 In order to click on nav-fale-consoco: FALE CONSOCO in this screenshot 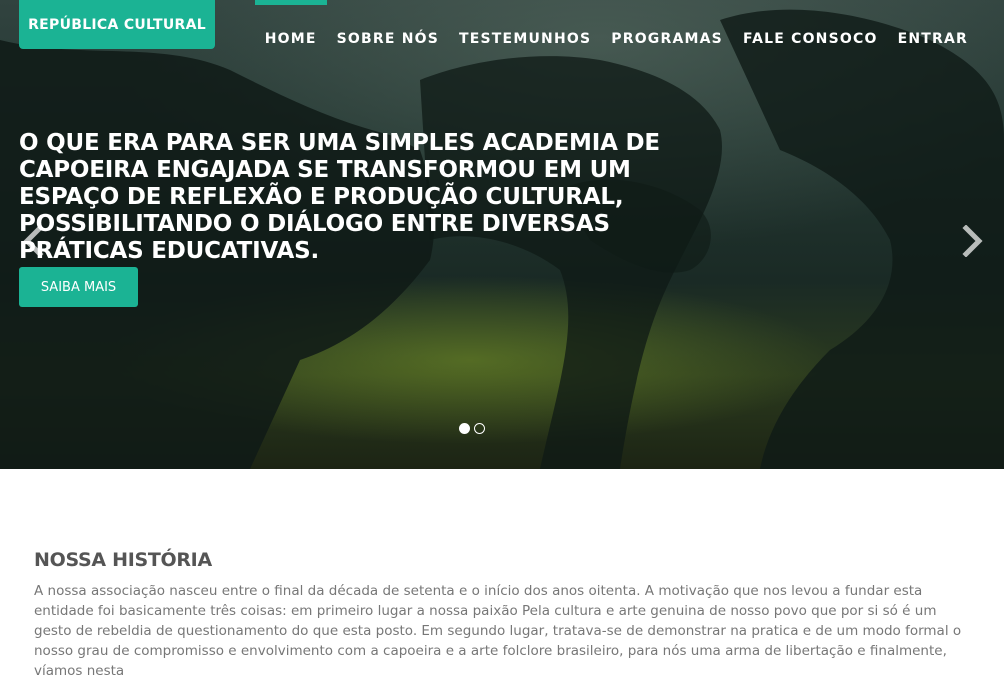, I will do `click(810, 40)`.